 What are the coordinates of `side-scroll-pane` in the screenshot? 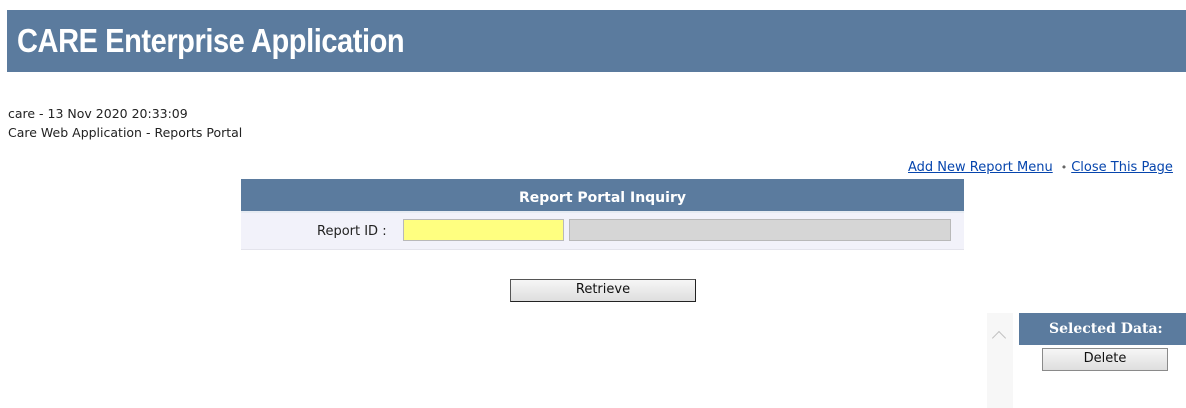 It's located at (1000, 360).